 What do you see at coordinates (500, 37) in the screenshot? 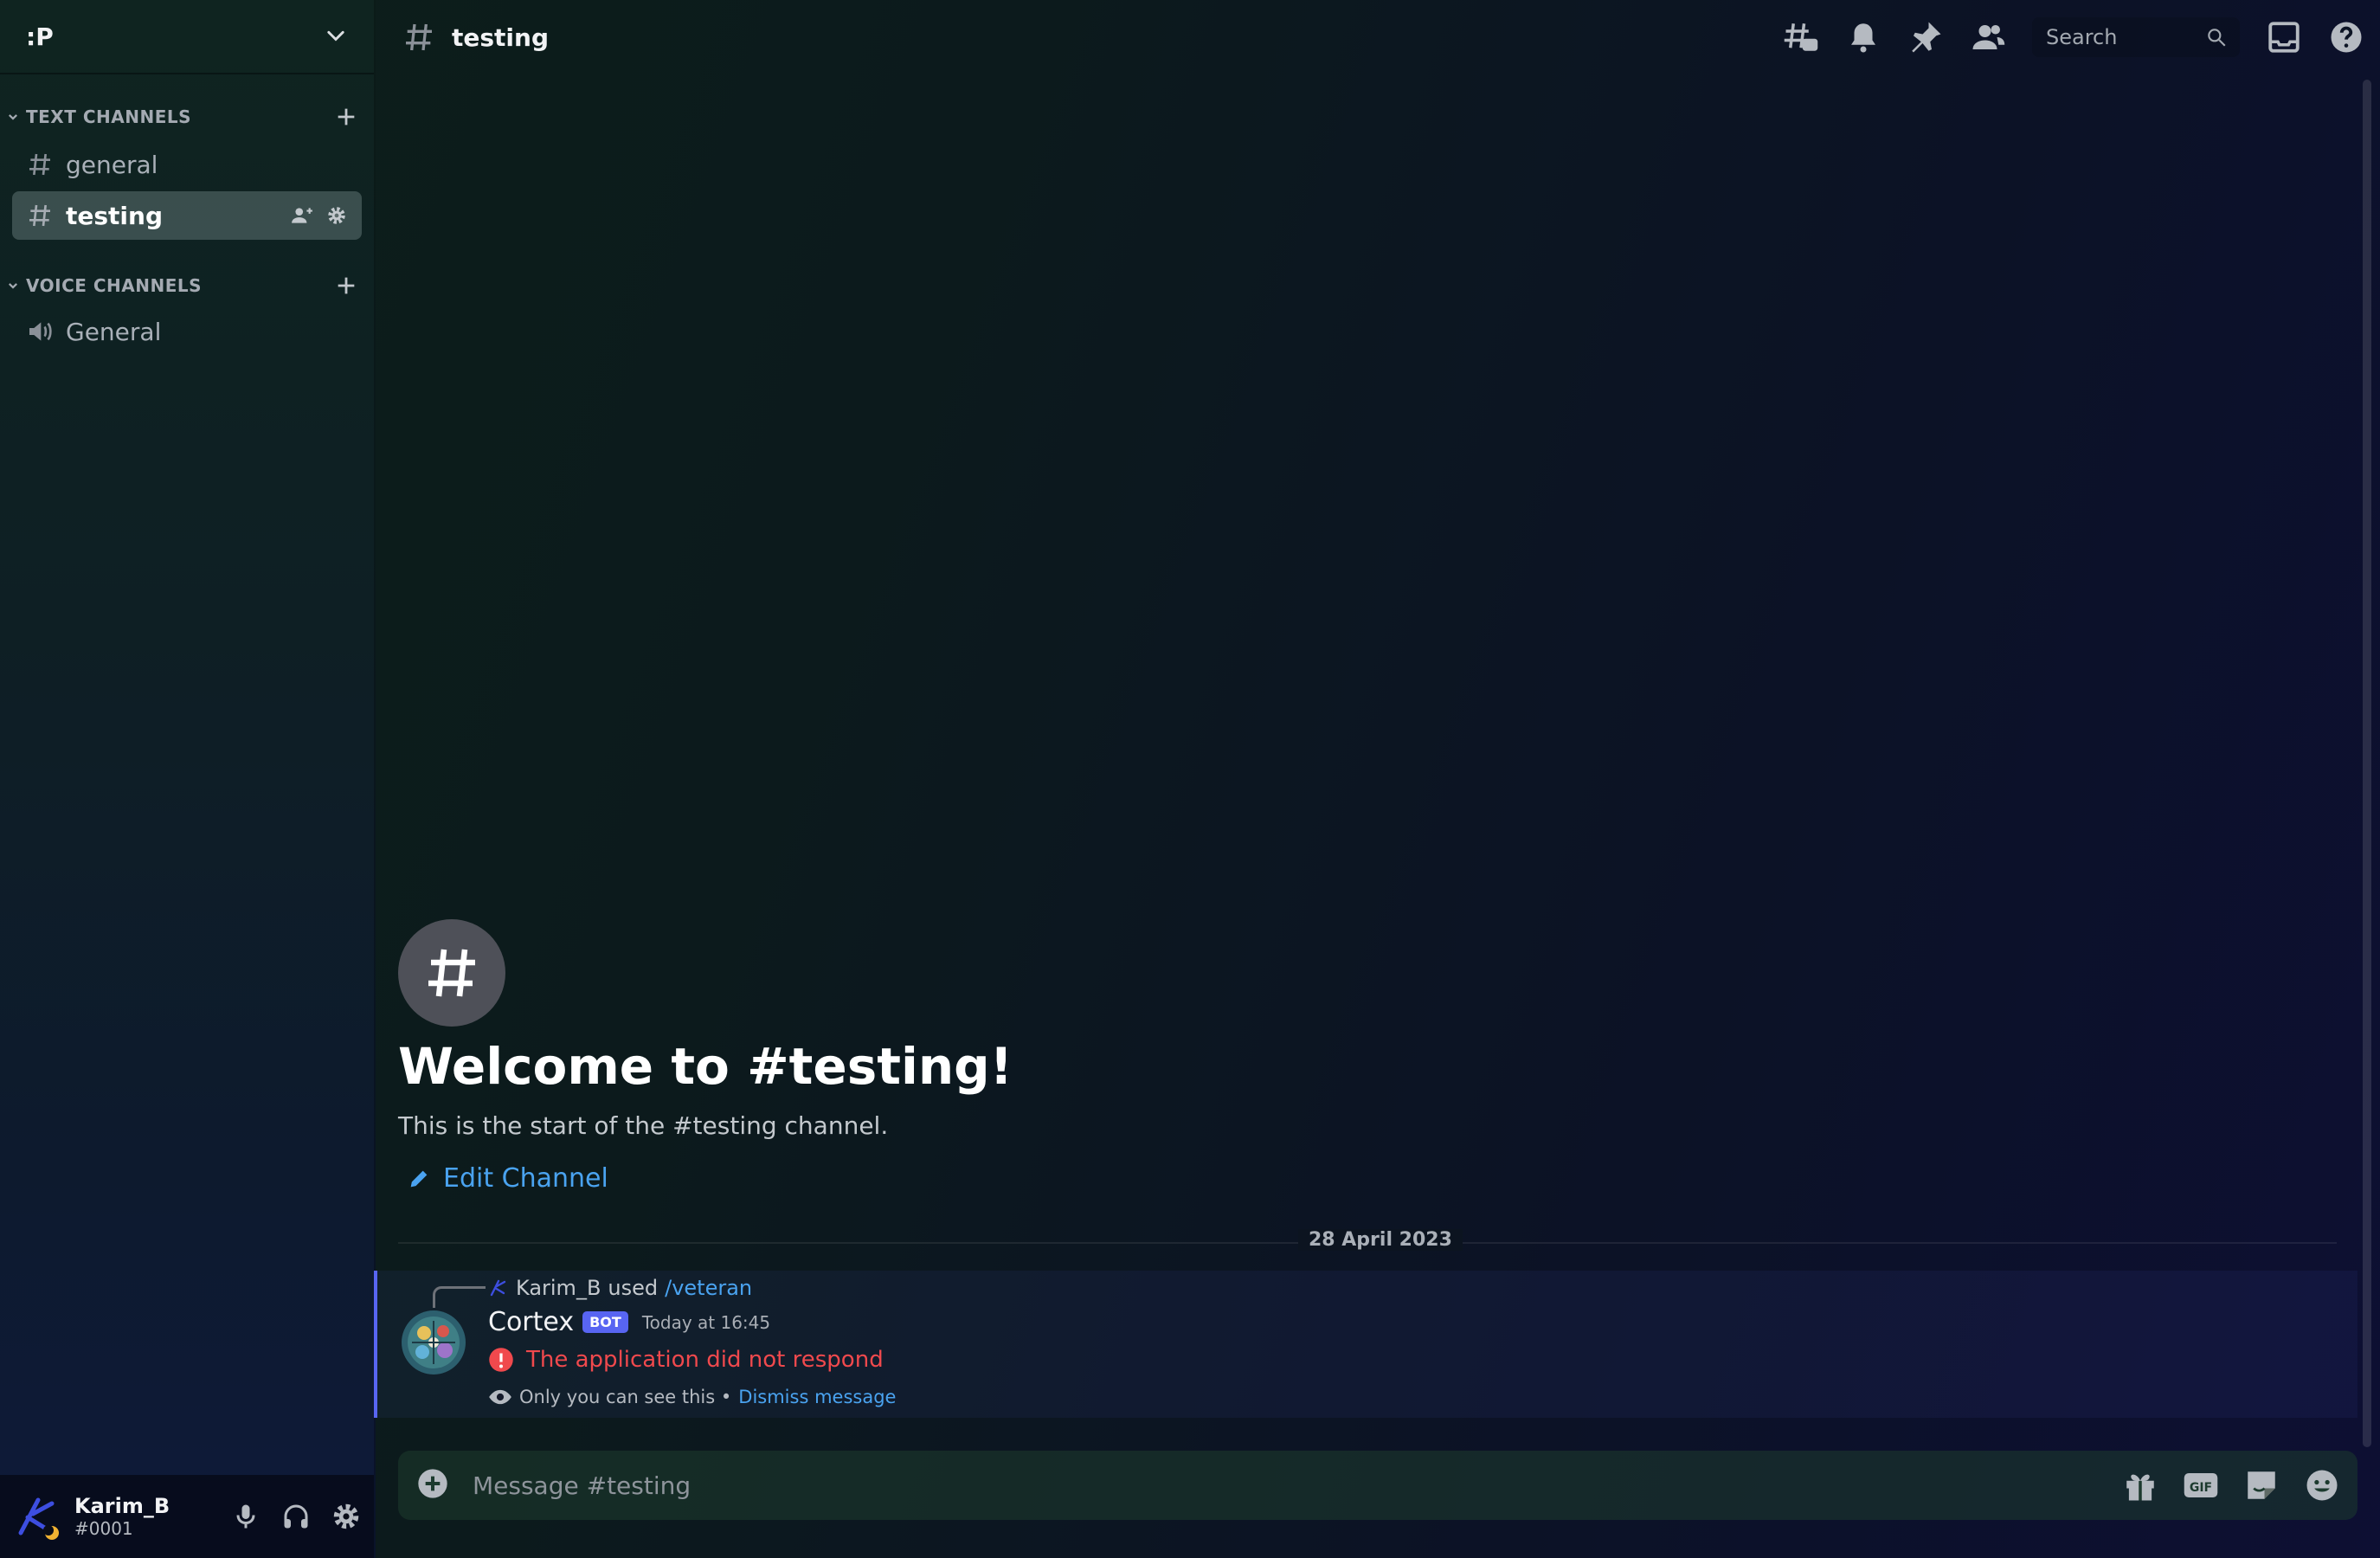
I see `channel-title: testing` at bounding box center [500, 37].